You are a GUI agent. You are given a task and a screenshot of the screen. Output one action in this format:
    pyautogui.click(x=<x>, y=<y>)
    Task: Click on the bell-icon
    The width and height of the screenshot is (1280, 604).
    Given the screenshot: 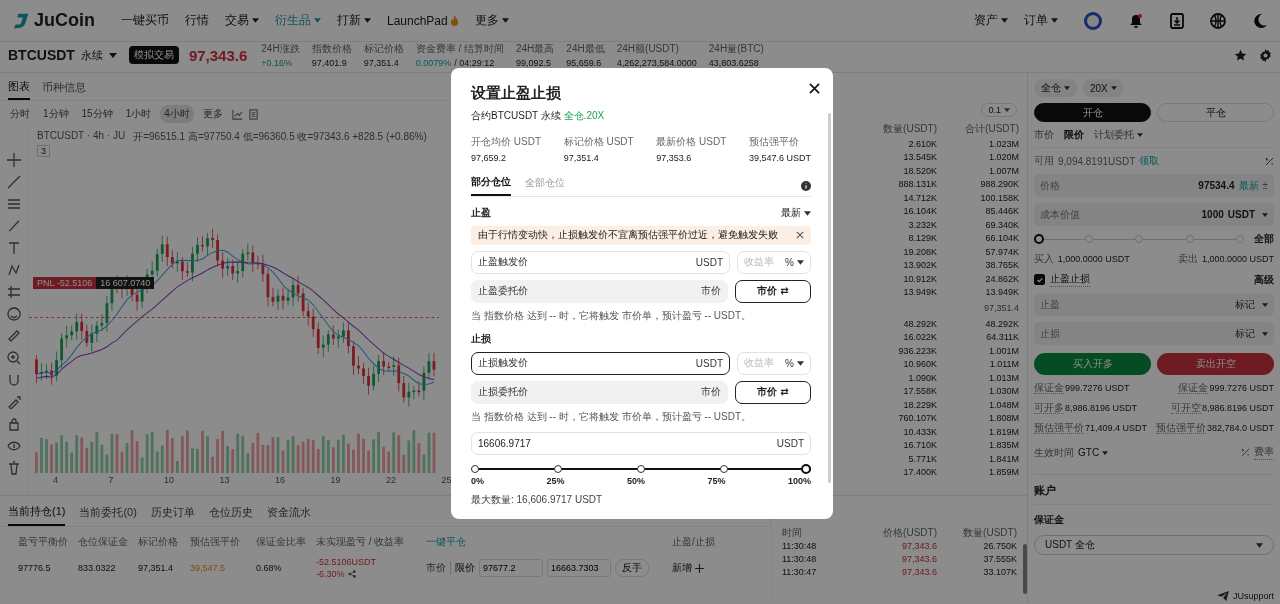 What is the action you would take?
    pyautogui.click(x=1136, y=20)
    